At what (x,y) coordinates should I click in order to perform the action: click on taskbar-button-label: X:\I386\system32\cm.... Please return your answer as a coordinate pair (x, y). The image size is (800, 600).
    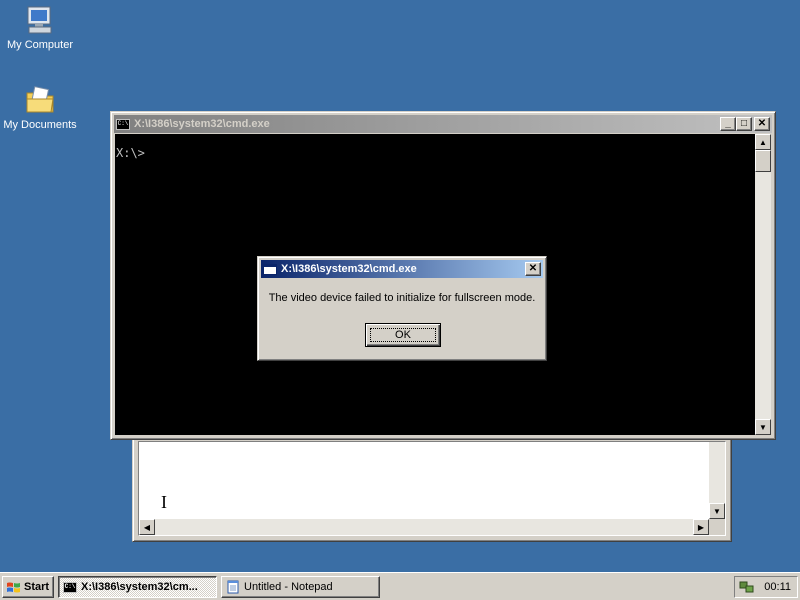
    Looking at the image, I should click on (139, 587).